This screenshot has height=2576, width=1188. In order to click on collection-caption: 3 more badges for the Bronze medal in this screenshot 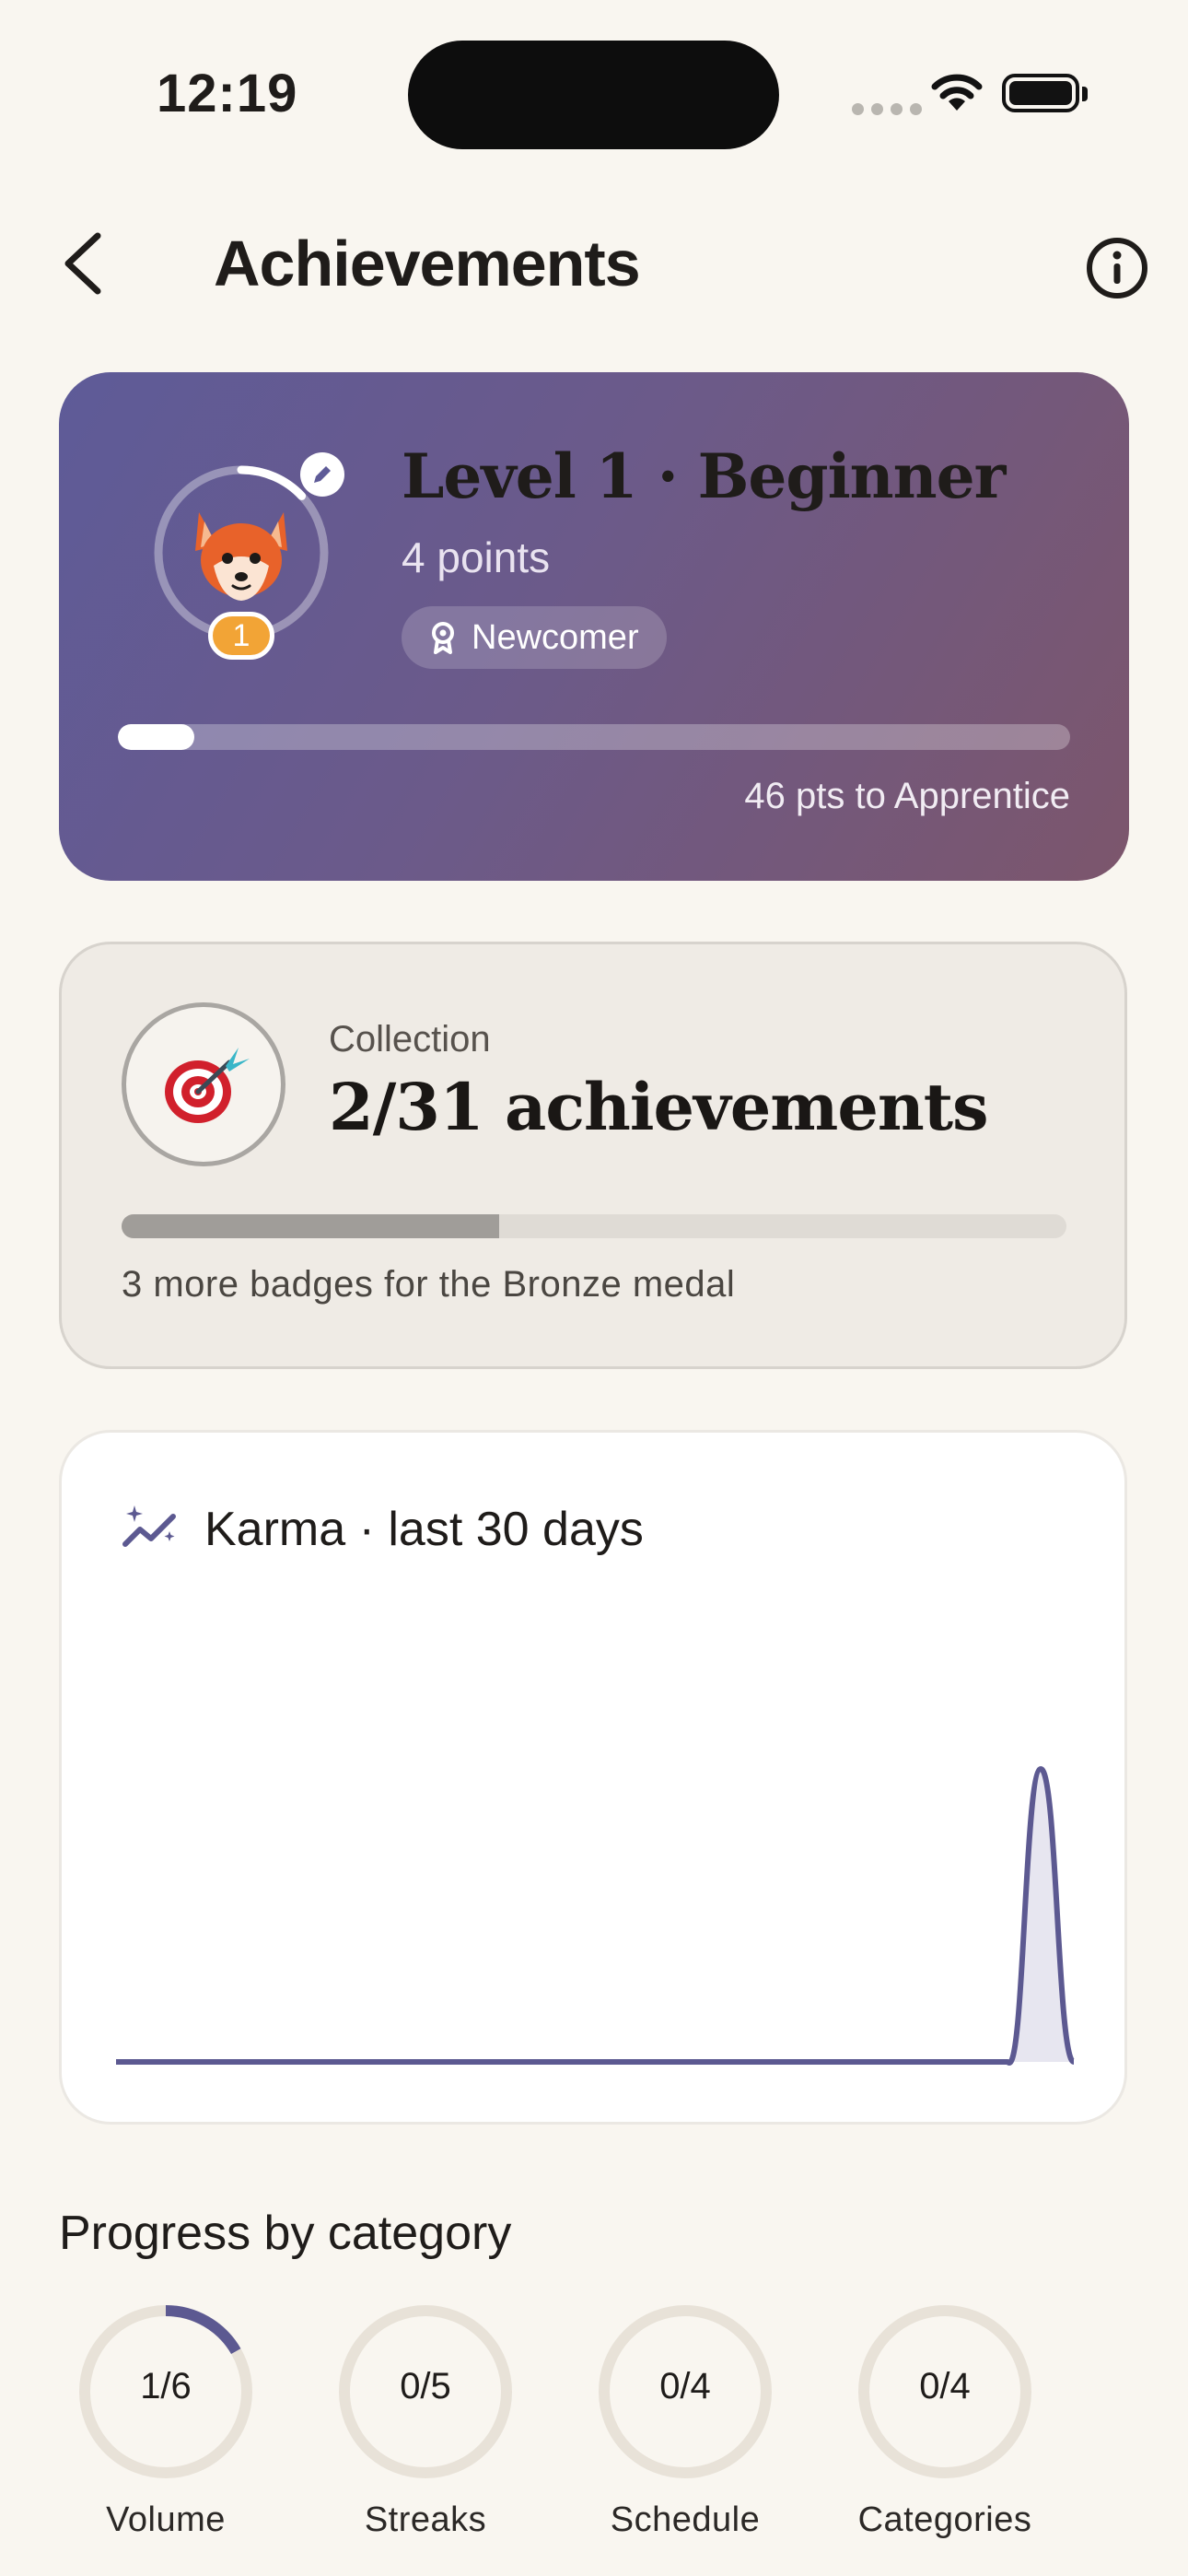, I will do `click(429, 1284)`.